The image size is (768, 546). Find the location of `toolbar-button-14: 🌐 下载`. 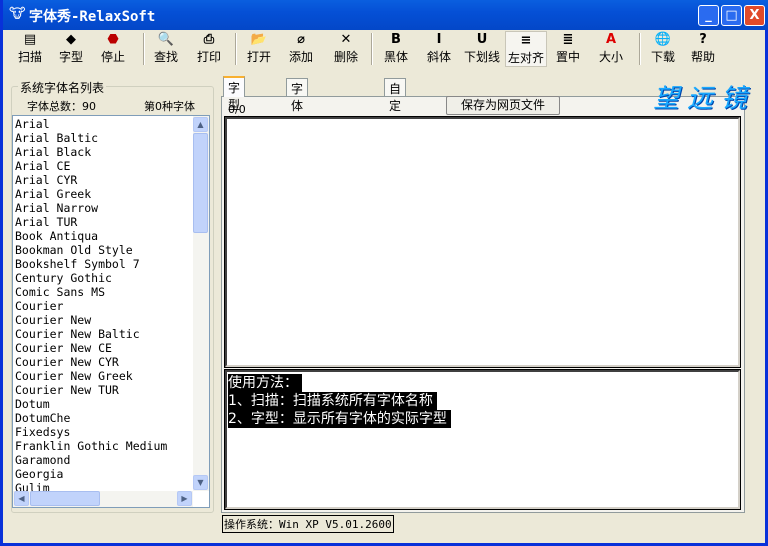

toolbar-button-14: 🌐 下载 is located at coordinates (663, 49).